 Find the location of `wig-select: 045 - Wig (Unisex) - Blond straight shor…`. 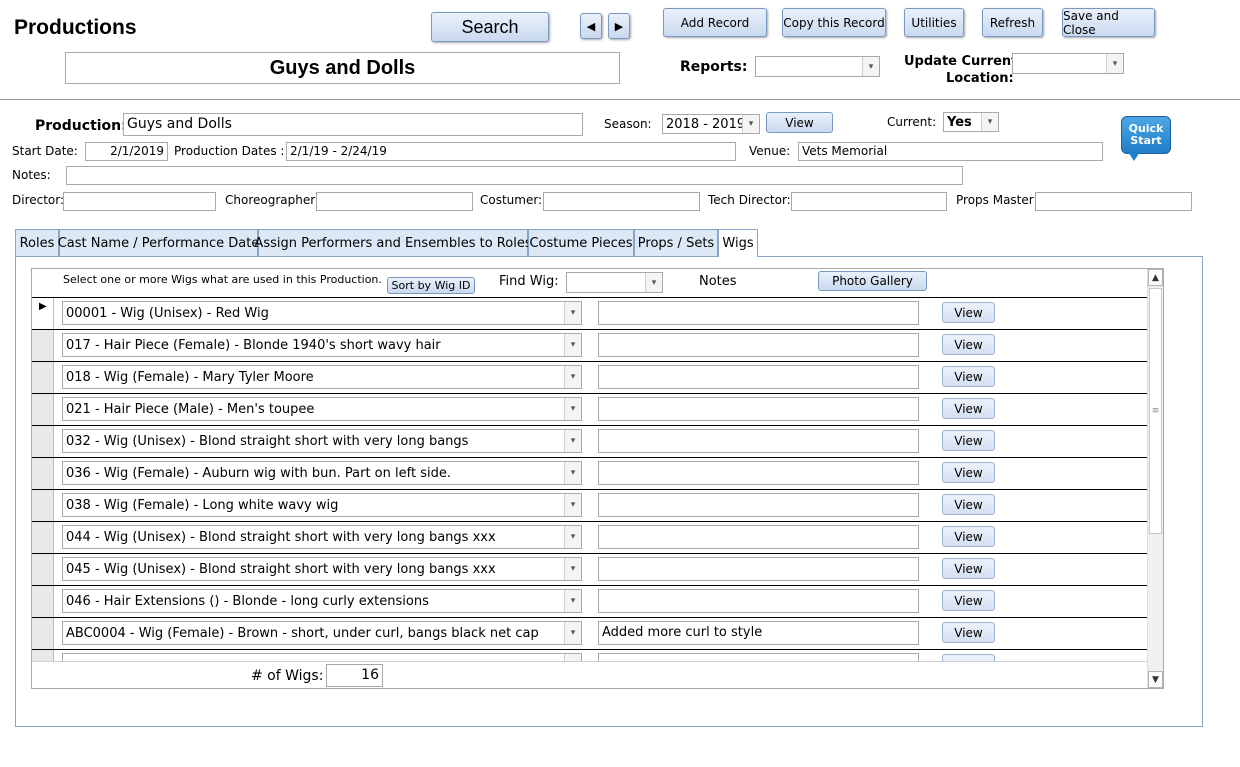

wig-select: 045 - Wig (Unisex) - Blond straight shor… is located at coordinates (322, 569).